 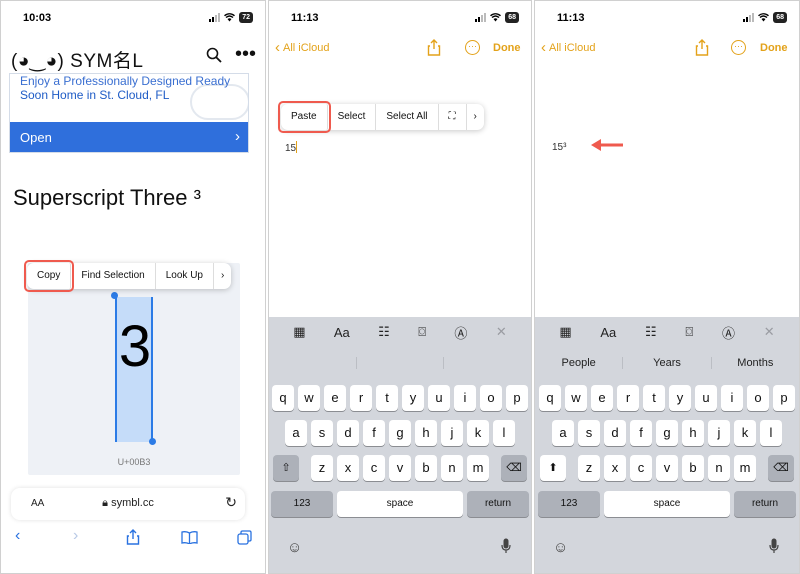 What do you see at coordinates (755, 363) in the screenshot?
I see `suggestion-months: Months` at bounding box center [755, 363].